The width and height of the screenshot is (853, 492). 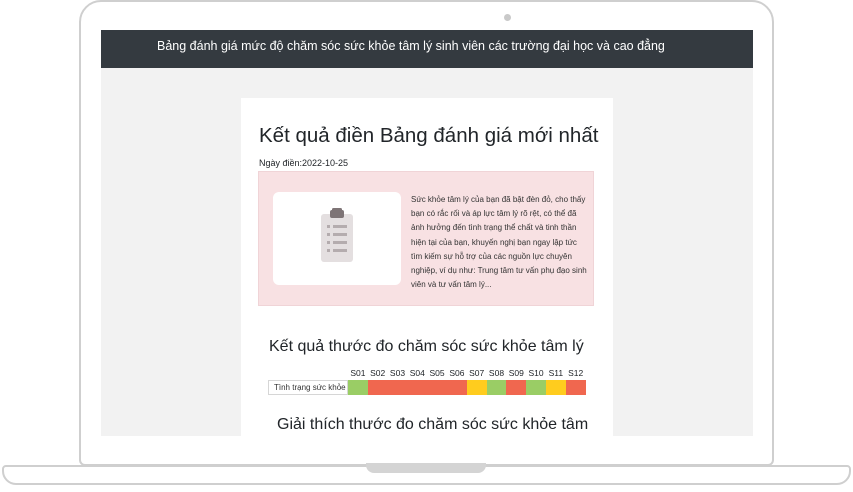 What do you see at coordinates (536, 373) in the screenshot?
I see `scale-col-s10: S10` at bounding box center [536, 373].